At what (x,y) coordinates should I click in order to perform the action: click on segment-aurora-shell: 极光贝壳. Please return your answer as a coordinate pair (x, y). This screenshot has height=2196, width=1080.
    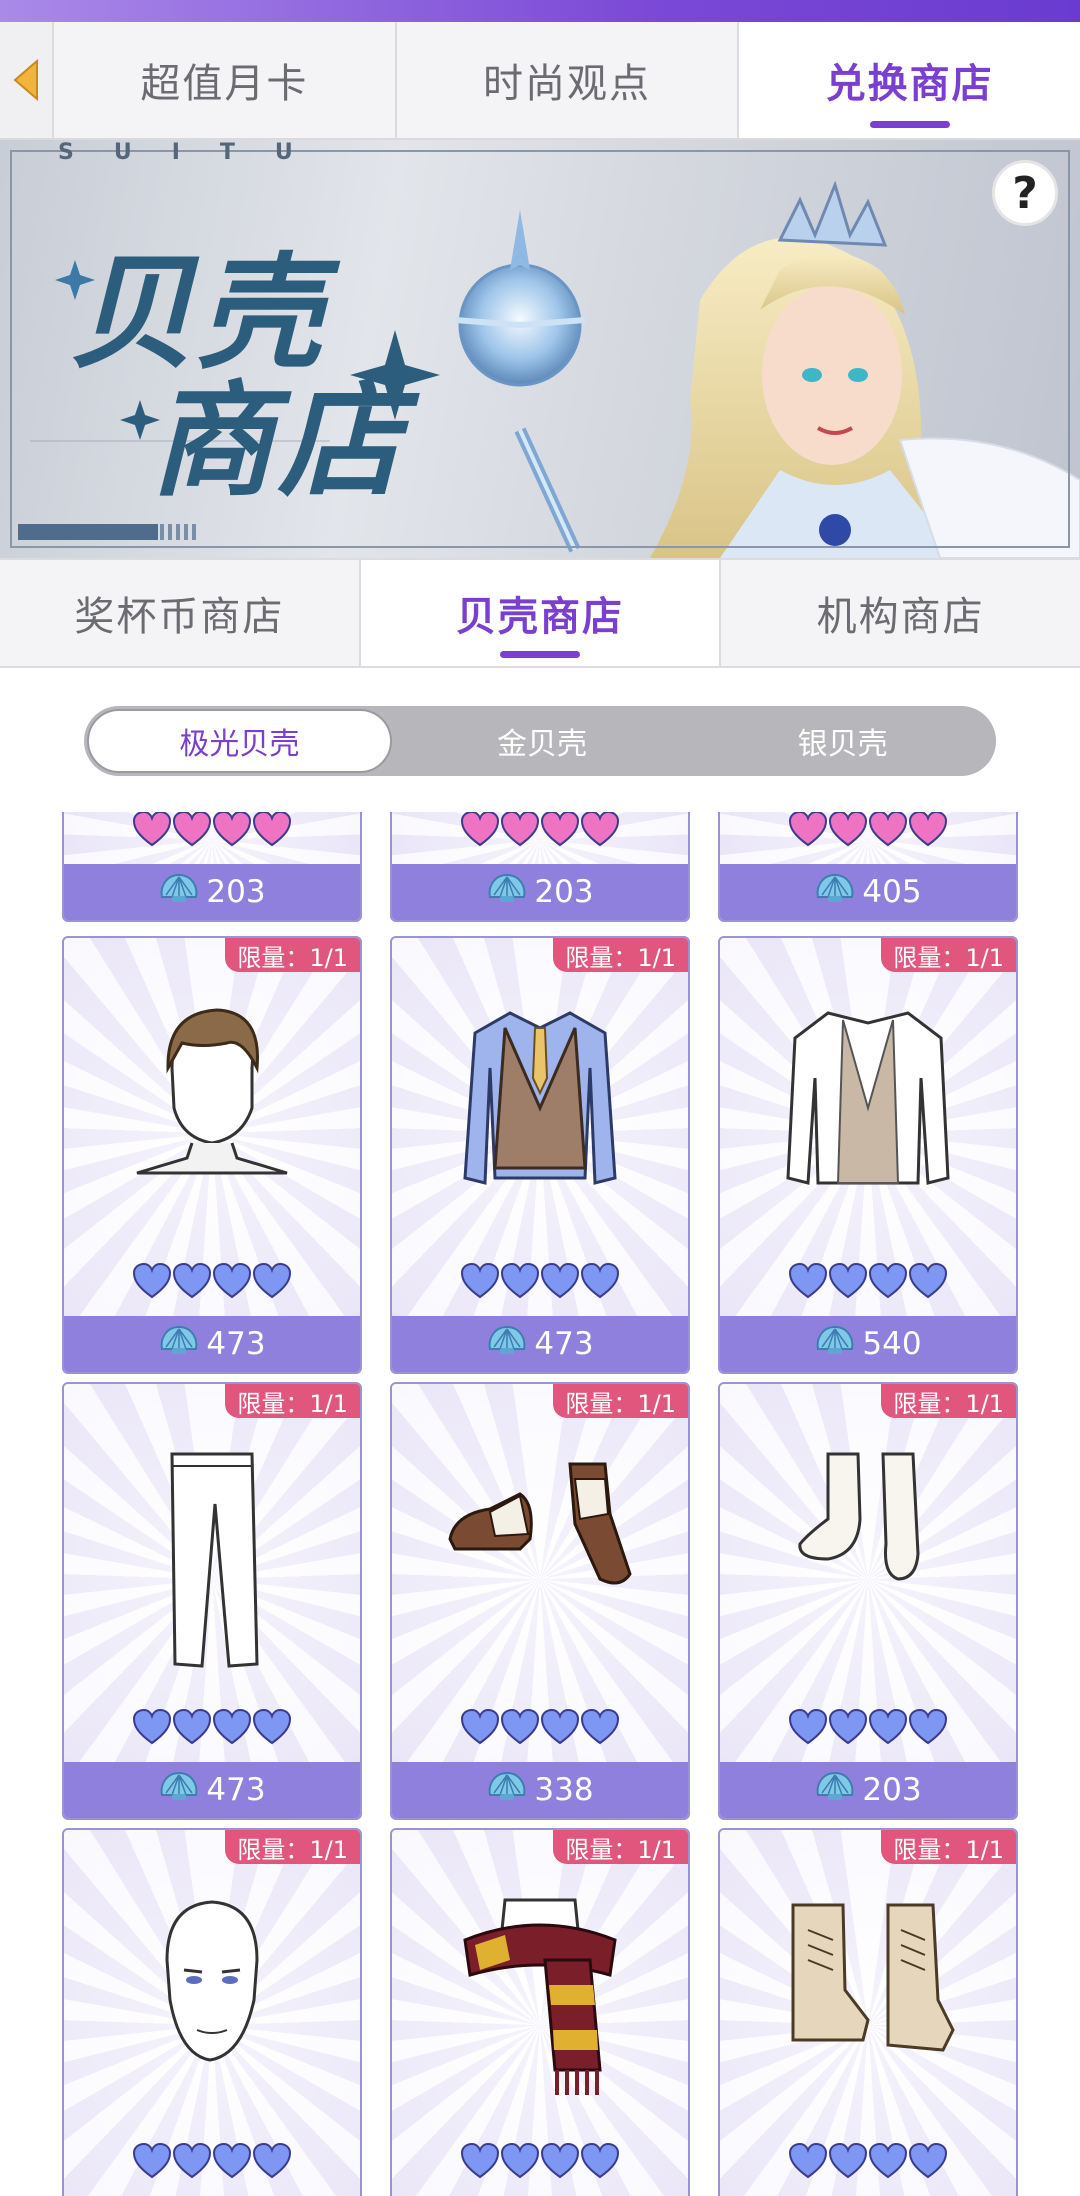
    Looking at the image, I should click on (239, 741).